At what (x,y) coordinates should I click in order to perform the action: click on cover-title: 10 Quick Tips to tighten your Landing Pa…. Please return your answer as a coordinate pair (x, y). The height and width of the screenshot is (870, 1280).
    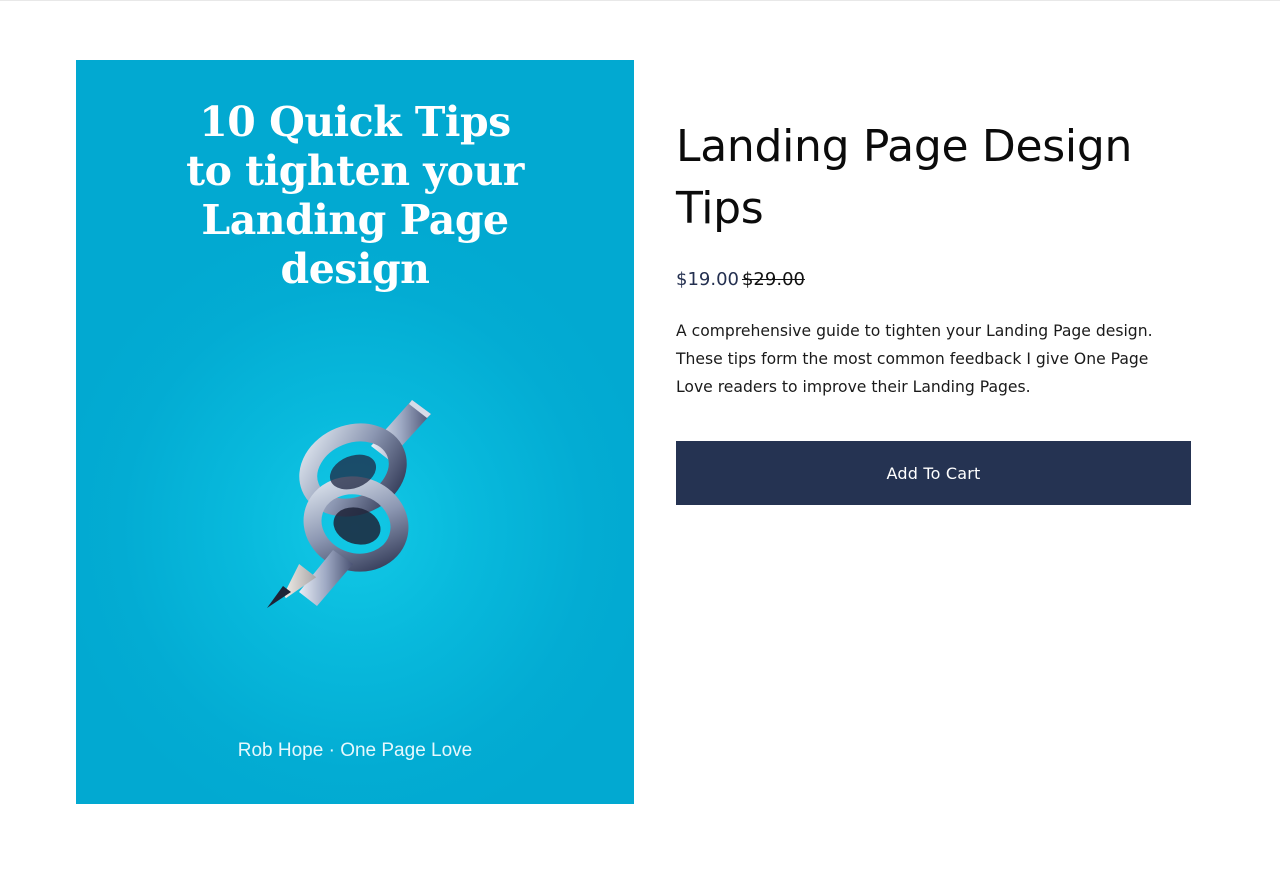
    Looking at the image, I should click on (355, 195).